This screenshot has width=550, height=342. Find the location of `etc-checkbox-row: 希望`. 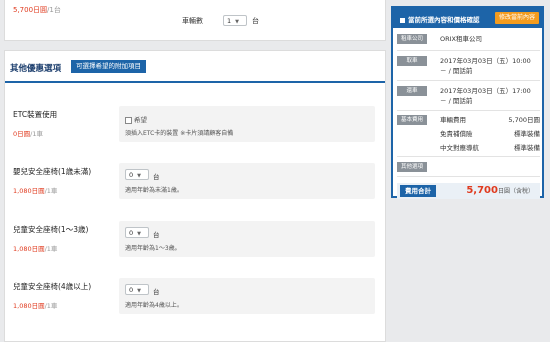

etc-checkbox-row: 希望 is located at coordinates (136, 119).